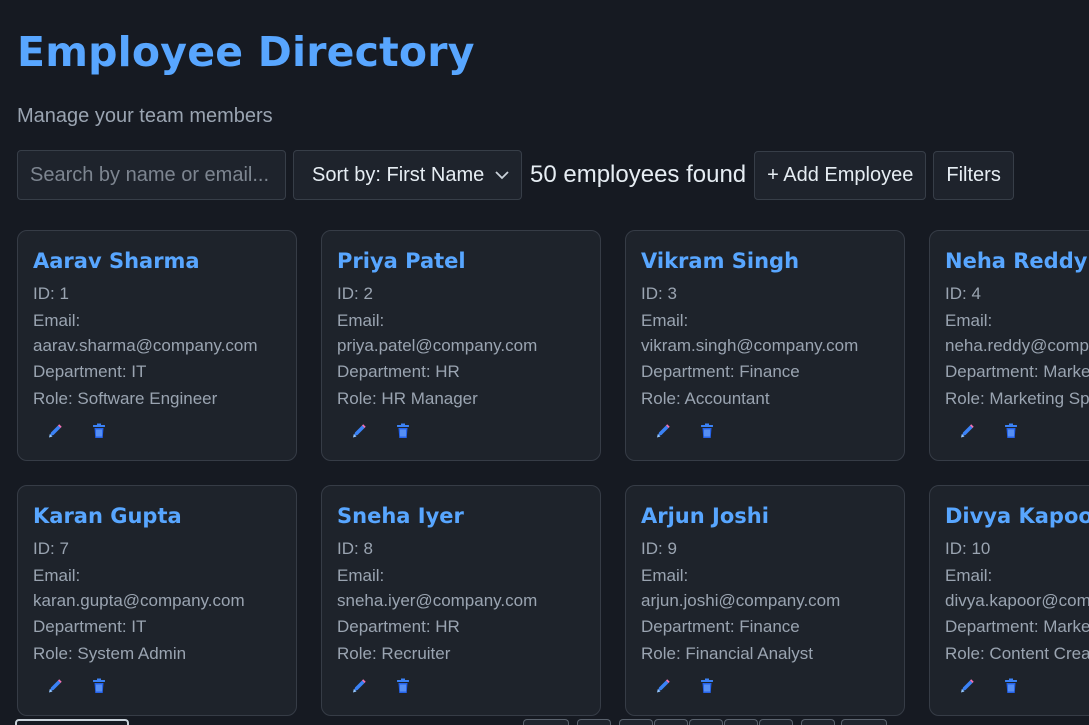  Describe the element at coordinates (1017, 516) in the screenshot. I see `employee-name: Divya Kapoor` at that location.